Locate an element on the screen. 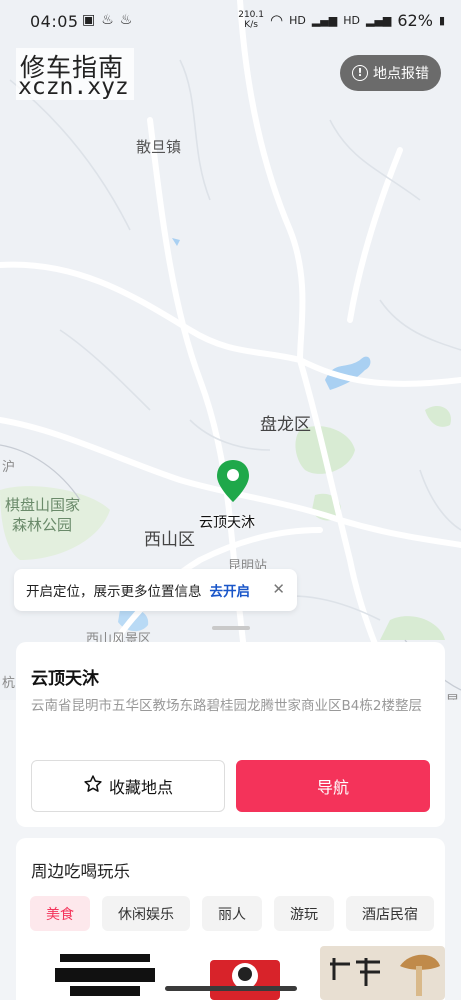  watermark: 修车指南 xczn.xyz is located at coordinates (75, 74).